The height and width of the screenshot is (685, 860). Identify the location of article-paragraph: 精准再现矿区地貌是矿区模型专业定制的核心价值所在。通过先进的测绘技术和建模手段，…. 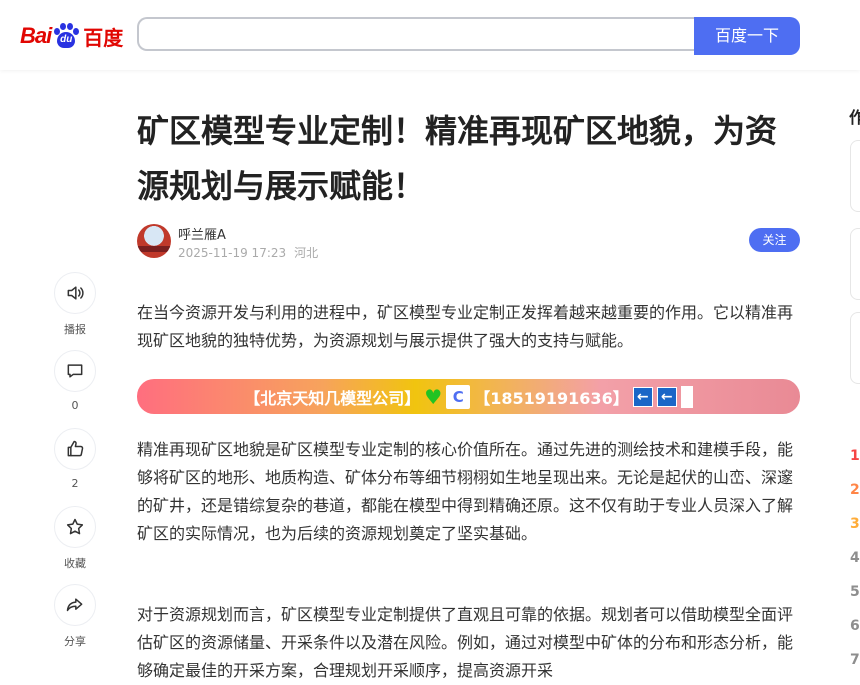
(465, 491).